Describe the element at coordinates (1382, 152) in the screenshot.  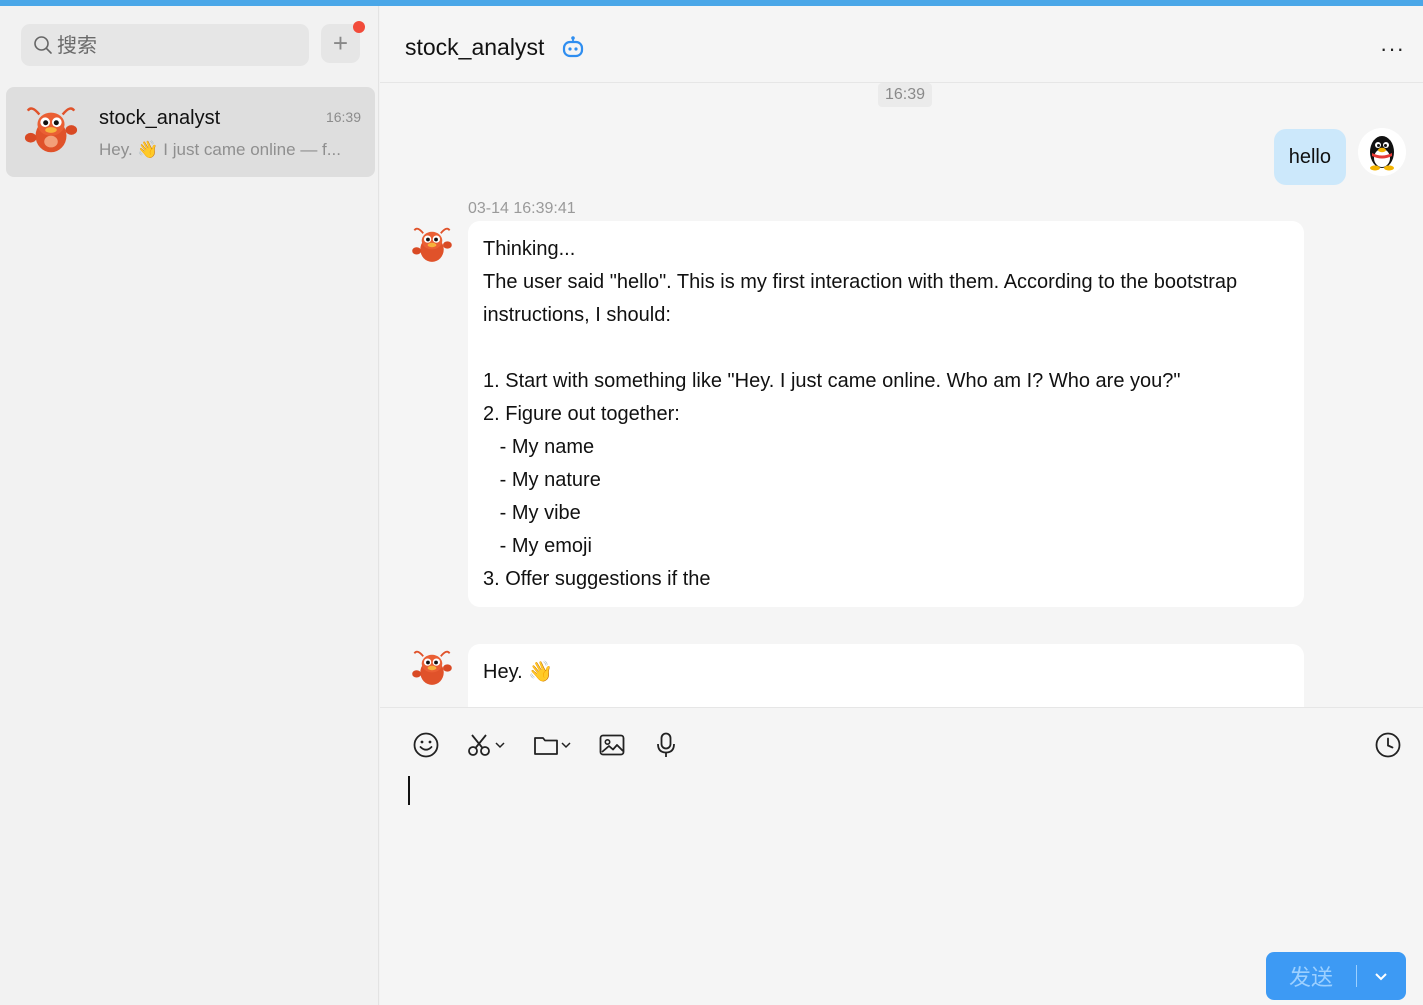
I see `penguin-avatar` at that location.